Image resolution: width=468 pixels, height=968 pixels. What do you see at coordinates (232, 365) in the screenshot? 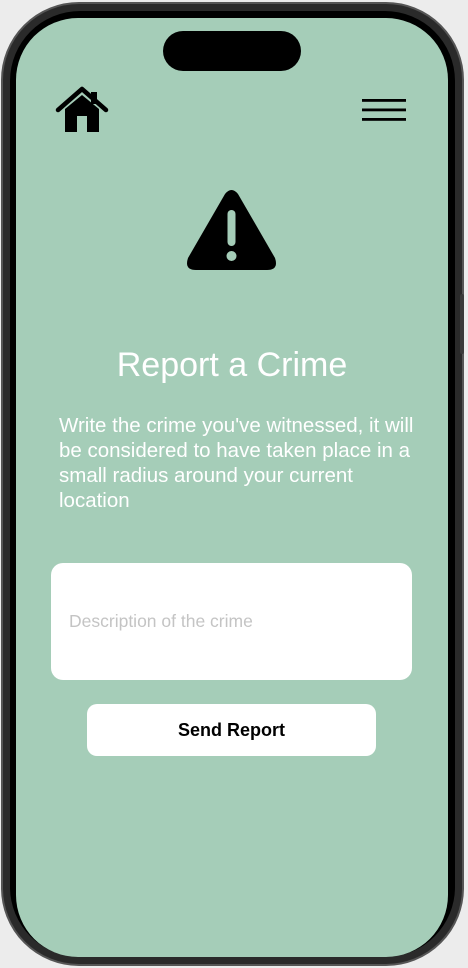
I see `page-title: Report a Crime` at bounding box center [232, 365].